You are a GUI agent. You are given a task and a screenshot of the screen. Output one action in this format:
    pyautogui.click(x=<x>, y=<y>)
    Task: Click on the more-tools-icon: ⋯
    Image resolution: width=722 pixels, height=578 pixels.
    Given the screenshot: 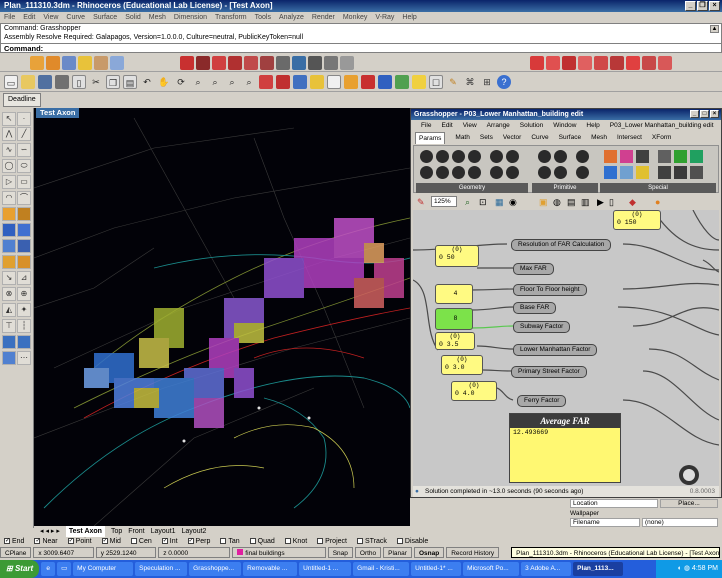 What is the action you would take?
    pyautogui.click(x=24, y=358)
    